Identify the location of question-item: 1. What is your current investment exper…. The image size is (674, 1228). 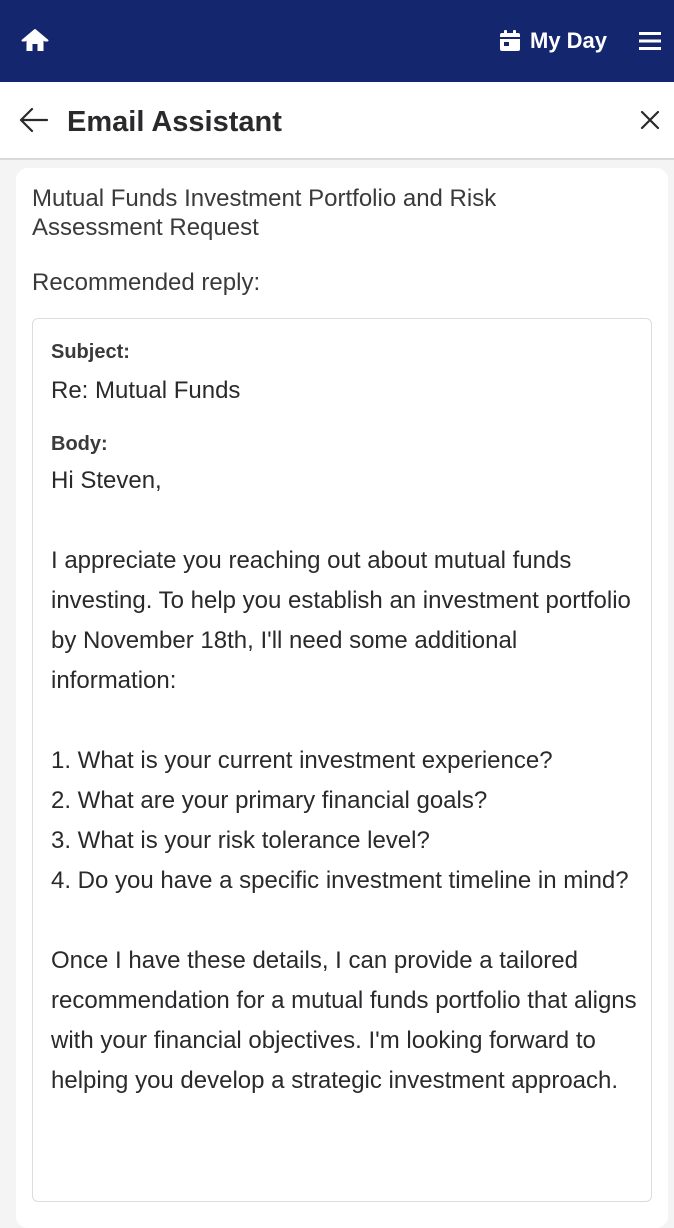
(302, 760).